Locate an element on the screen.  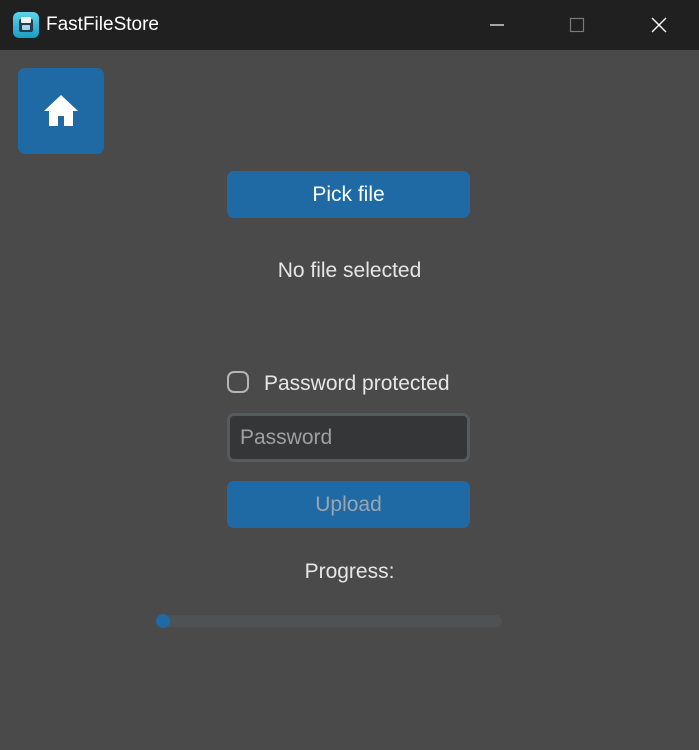
pick-file-button: Pick file is located at coordinates (348, 194).